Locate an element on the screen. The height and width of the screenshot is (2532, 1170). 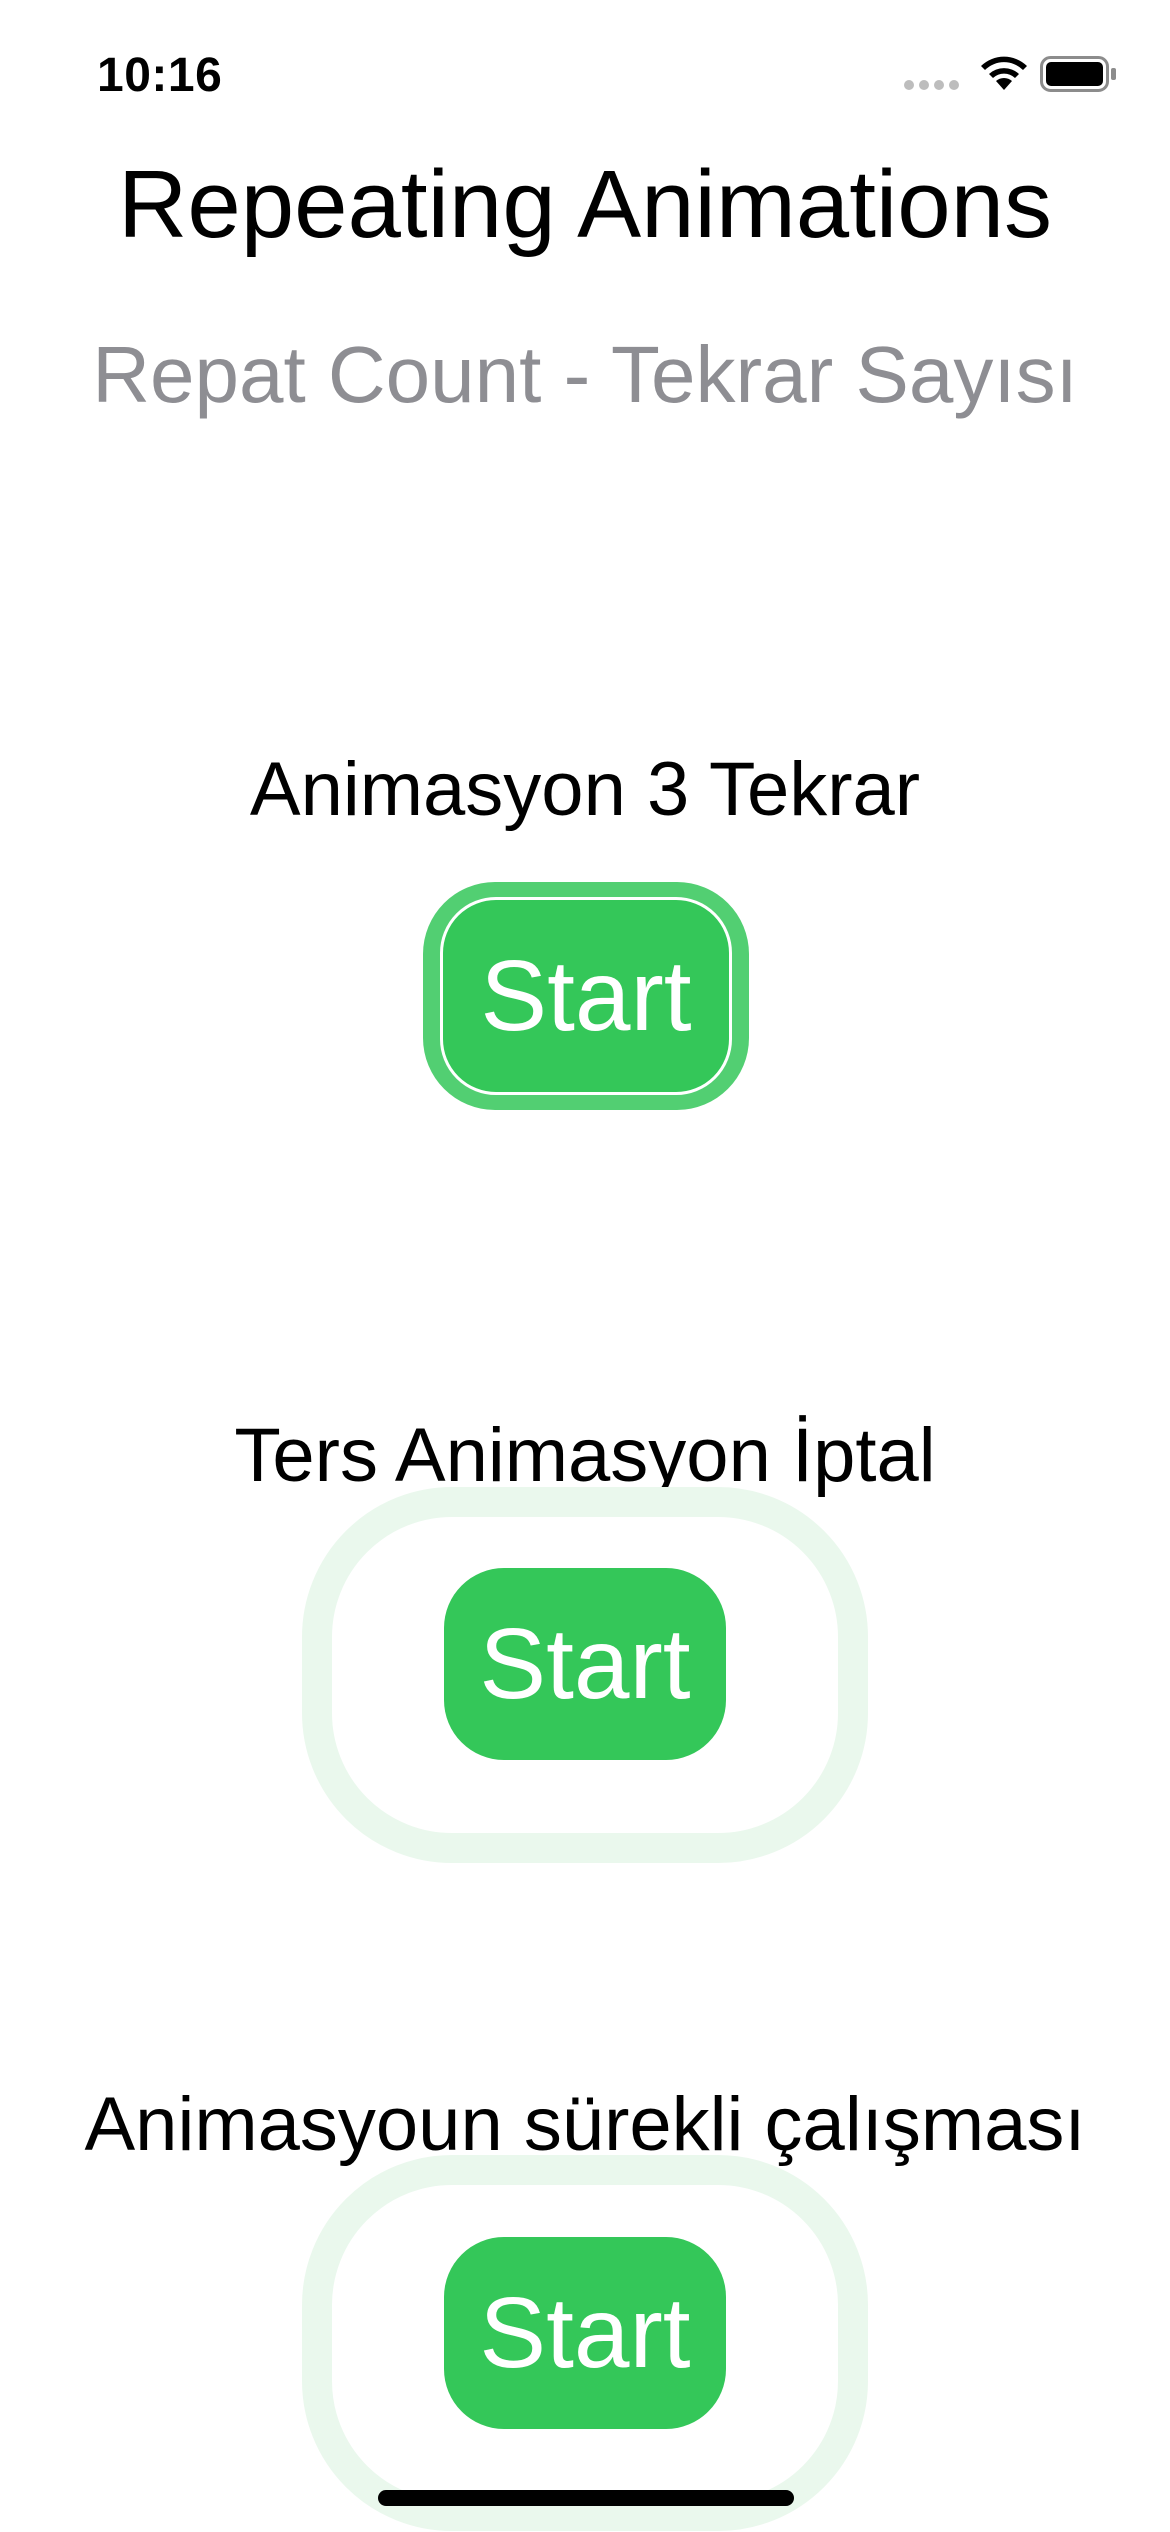
wifi-icon is located at coordinates (1004, 73).